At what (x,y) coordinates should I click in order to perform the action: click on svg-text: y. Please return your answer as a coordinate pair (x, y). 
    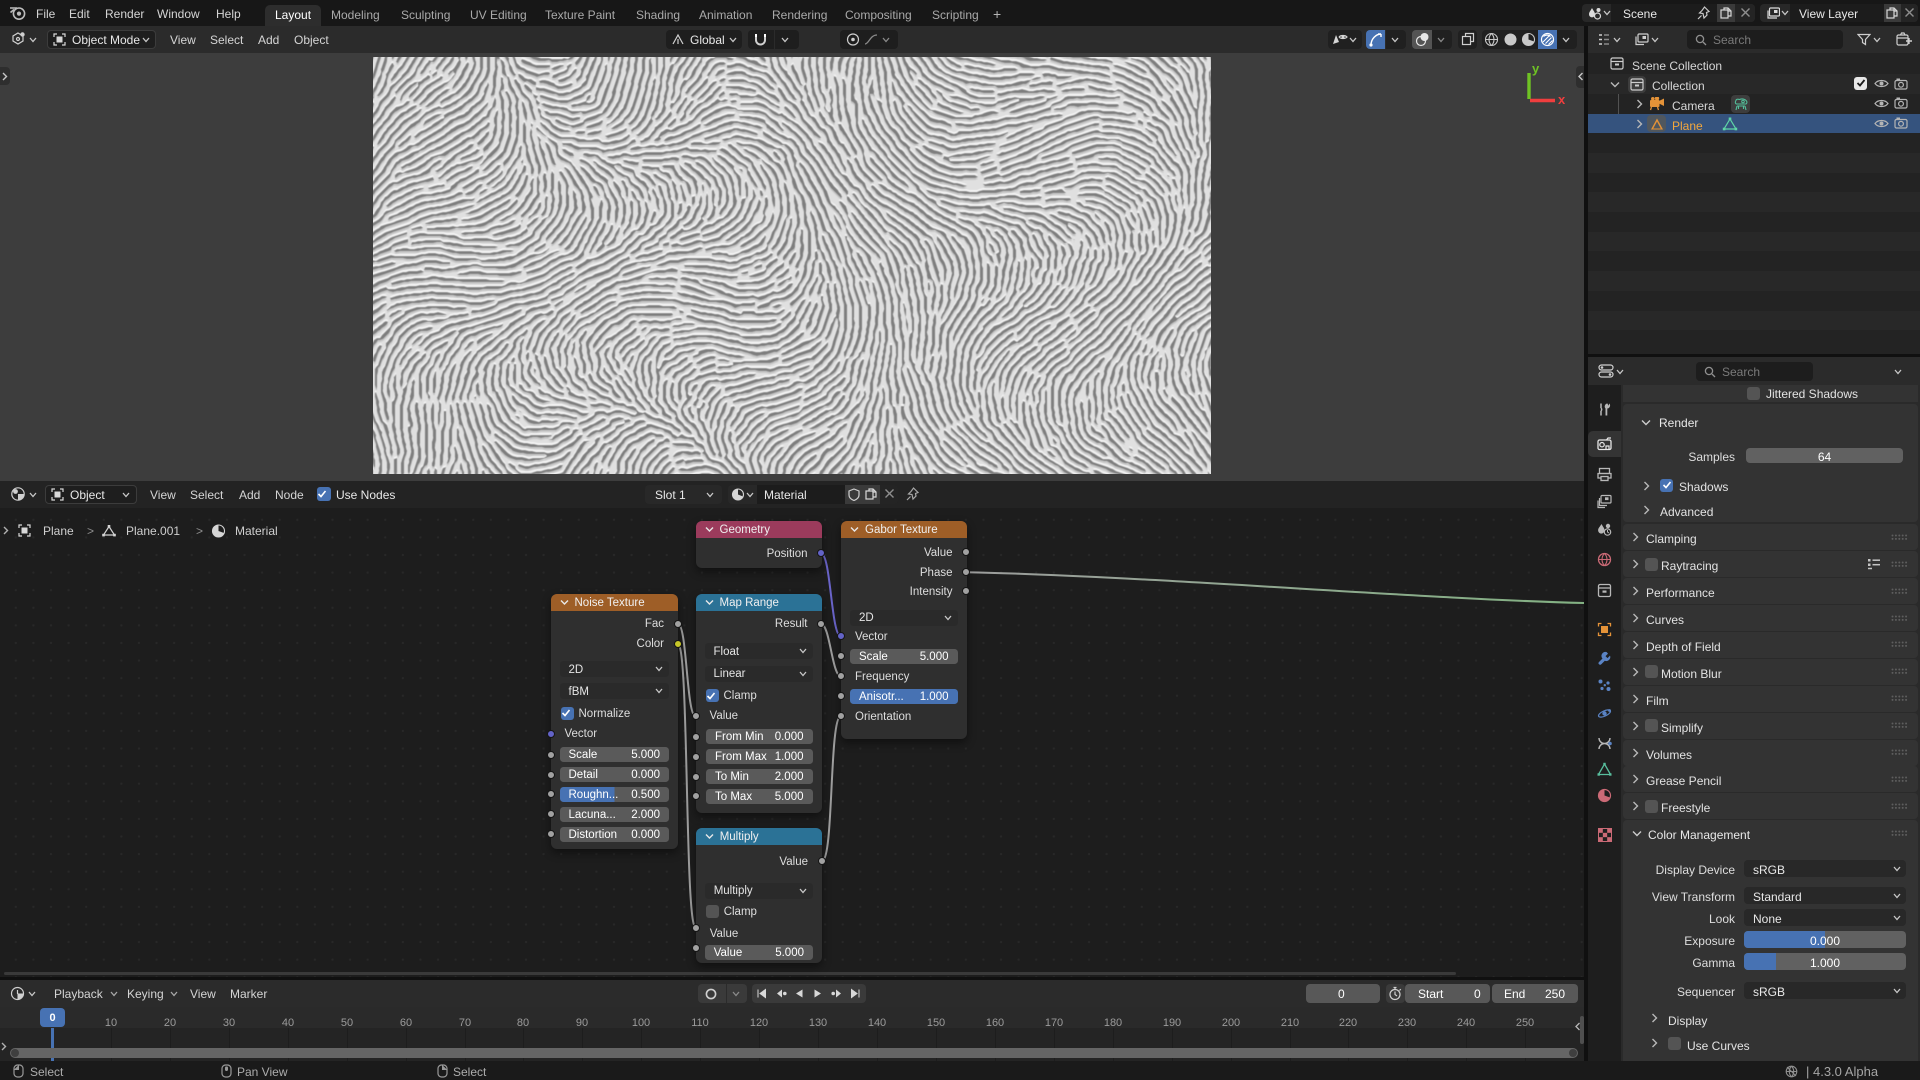
    Looking at the image, I should click on (1536, 68).